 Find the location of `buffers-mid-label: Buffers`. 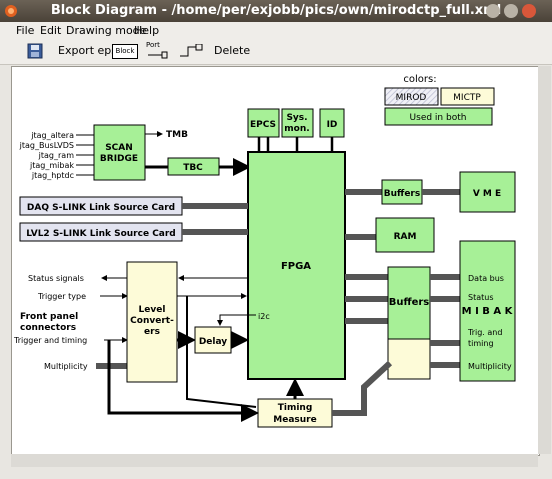

buffers-mid-label: Buffers is located at coordinates (409, 302).